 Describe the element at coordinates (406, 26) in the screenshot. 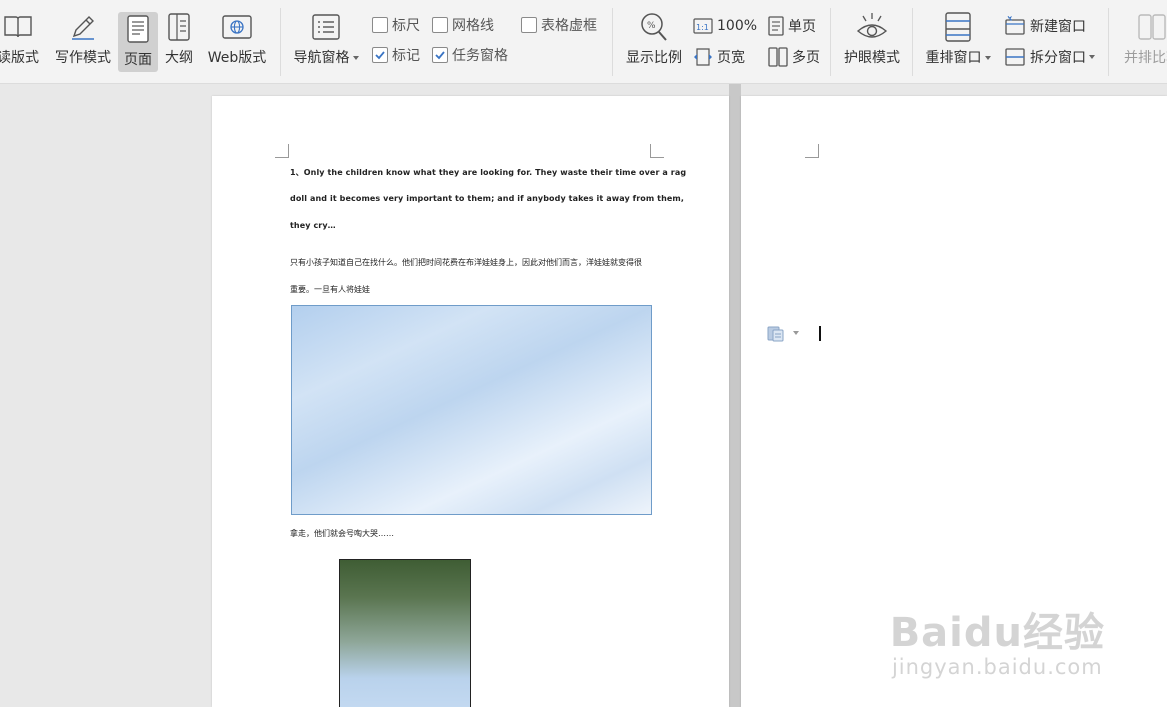

I see `ruler-label: 标尺` at that location.